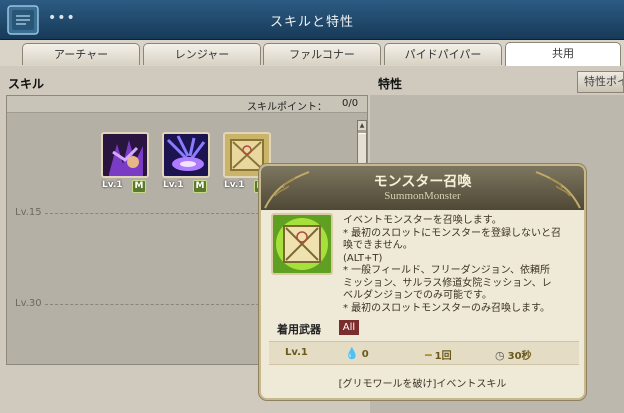  What do you see at coordinates (187, 104) in the screenshot?
I see `skill-points-bar: スキルポイント： 0/0` at bounding box center [187, 104].